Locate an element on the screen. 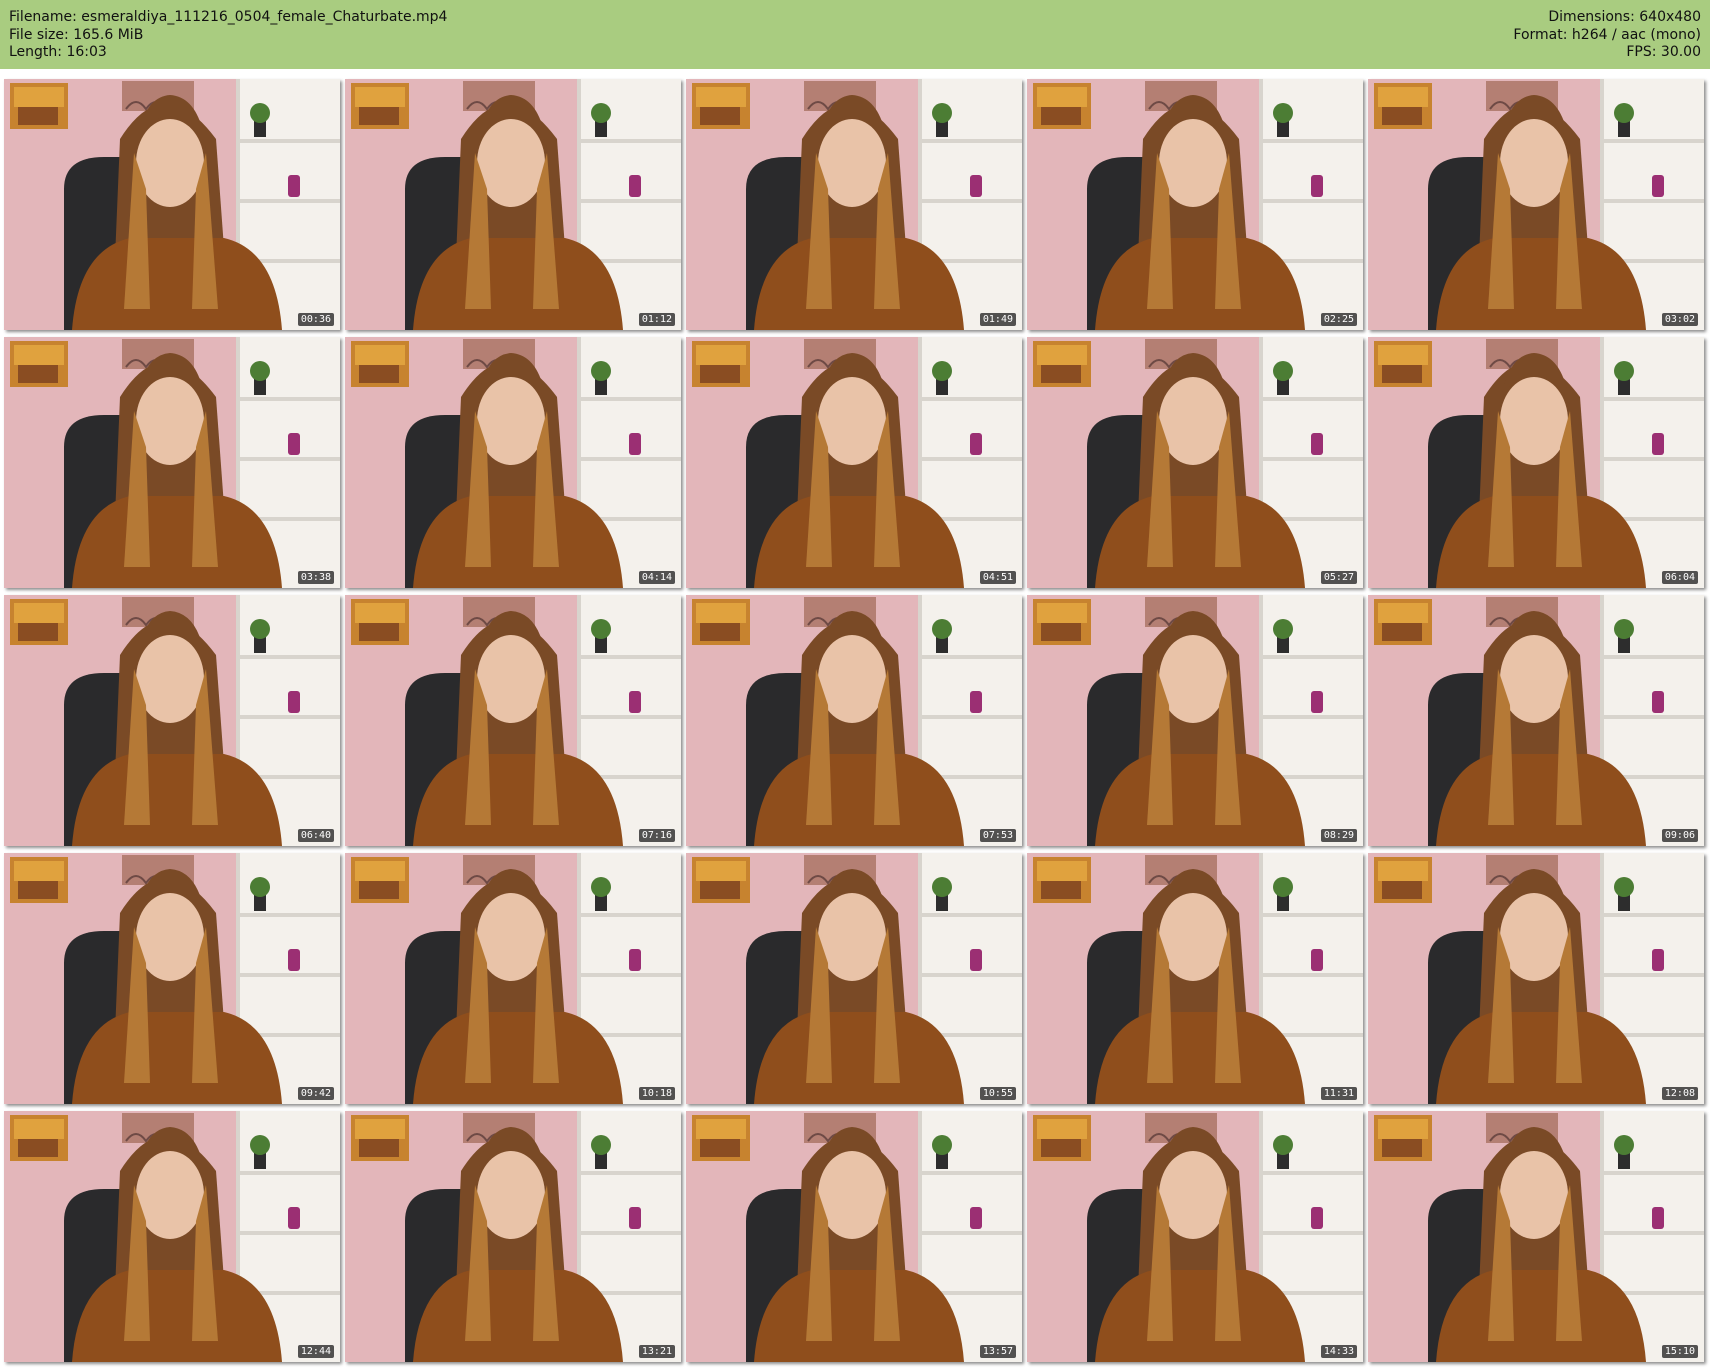 Image resolution: width=1710 pixels, height=1370 pixels. thumbnail-10: 06:04 is located at coordinates (1536, 462).